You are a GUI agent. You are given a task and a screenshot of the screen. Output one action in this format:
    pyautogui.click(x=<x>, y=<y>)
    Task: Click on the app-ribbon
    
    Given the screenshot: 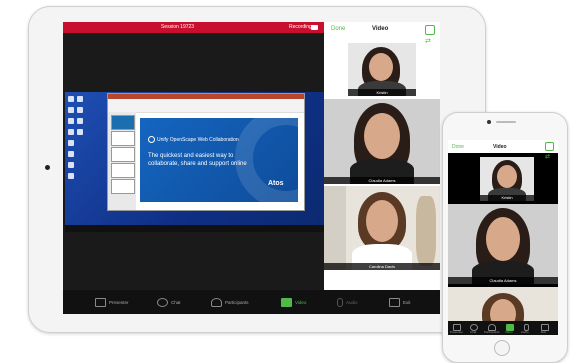 What is the action you would take?
    pyautogui.click(x=206, y=106)
    